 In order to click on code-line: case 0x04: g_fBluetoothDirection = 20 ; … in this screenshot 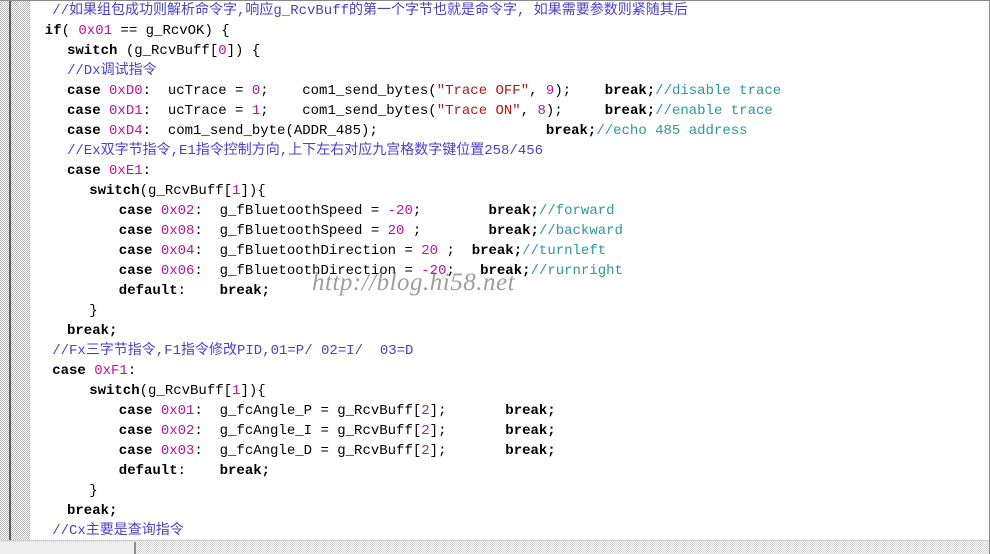, I will do `click(509, 251)`.